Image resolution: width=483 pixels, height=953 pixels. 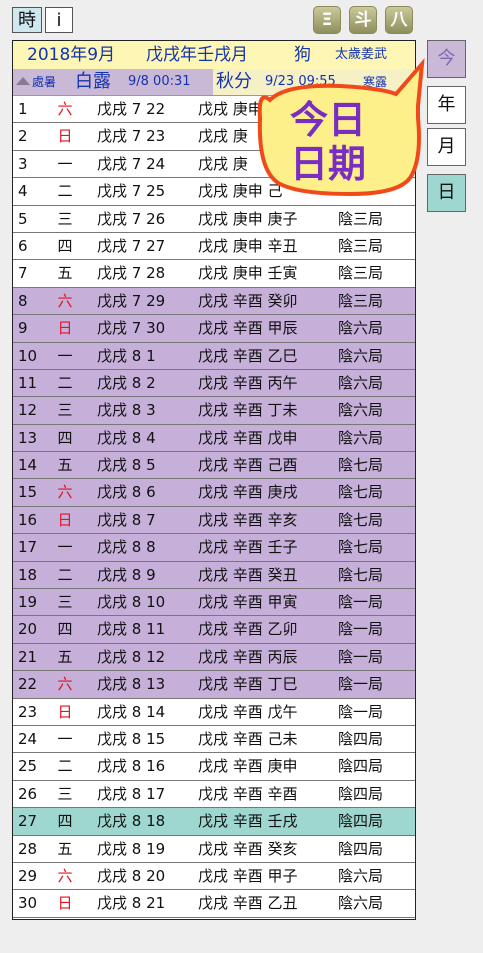 What do you see at coordinates (214, 247) in the screenshot?
I see `day-row: 6 四 戊戌 7 27 戊戌 庚申 辛丑 陰三局` at bounding box center [214, 247].